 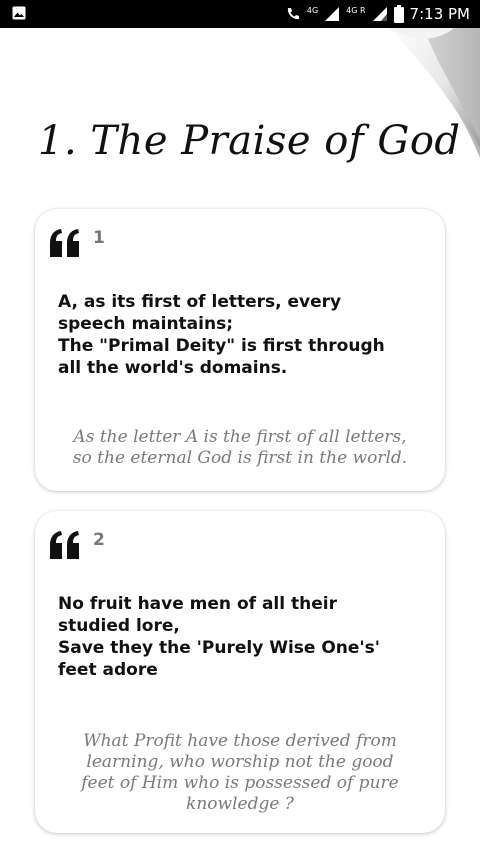 I want to click on meaning-line: knowledge ?, so click(x=240, y=804).